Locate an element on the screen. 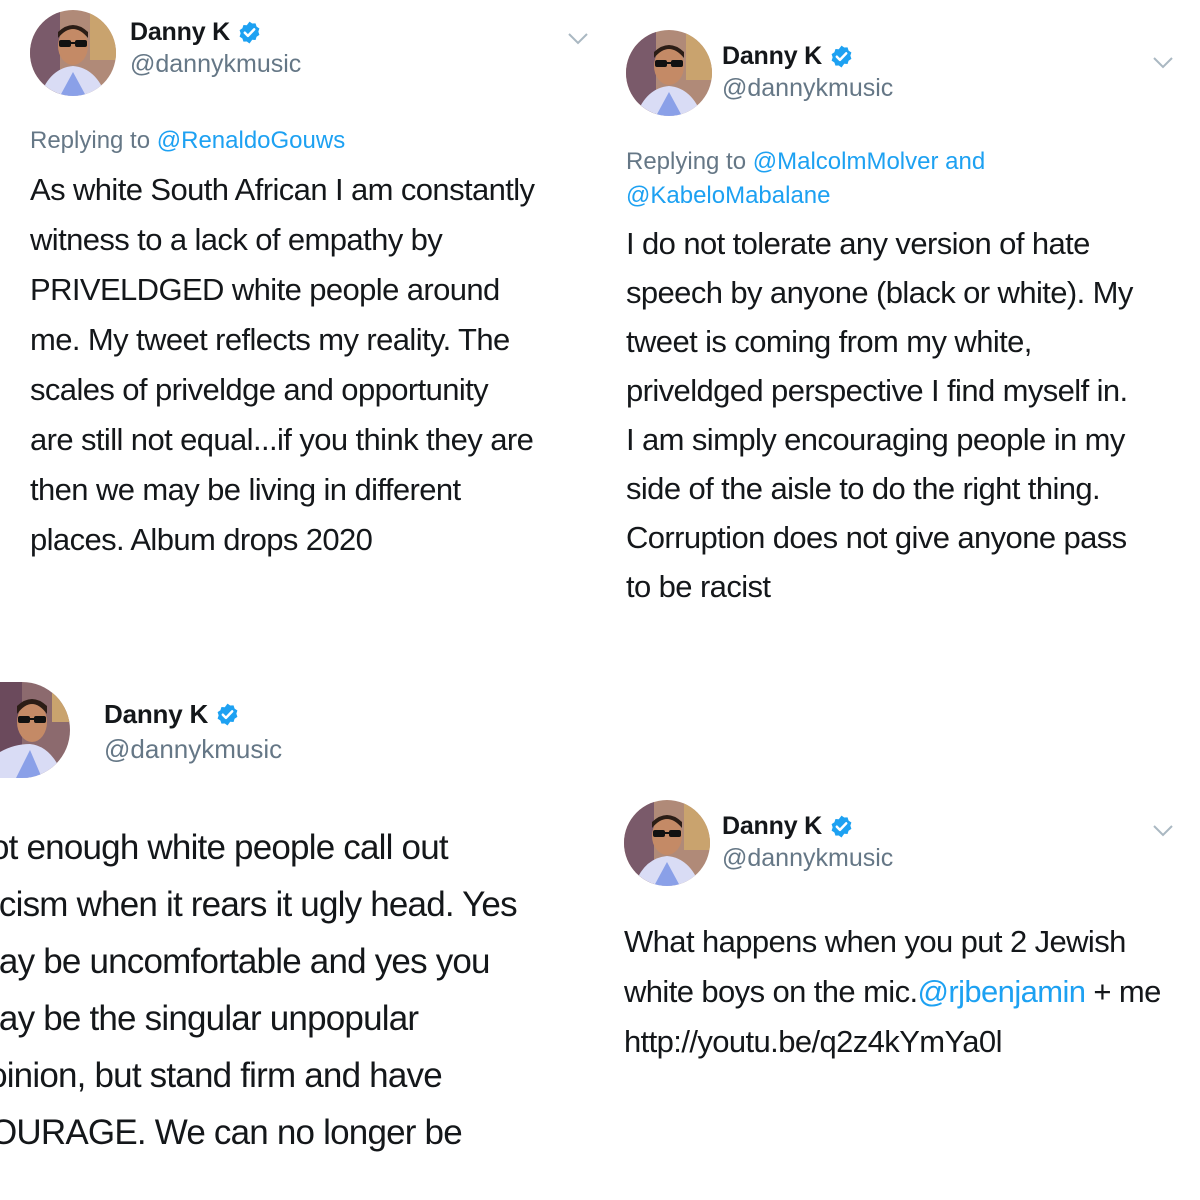  tweet-text-line: tweet is coming from my white, is located at coordinates (829, 341).